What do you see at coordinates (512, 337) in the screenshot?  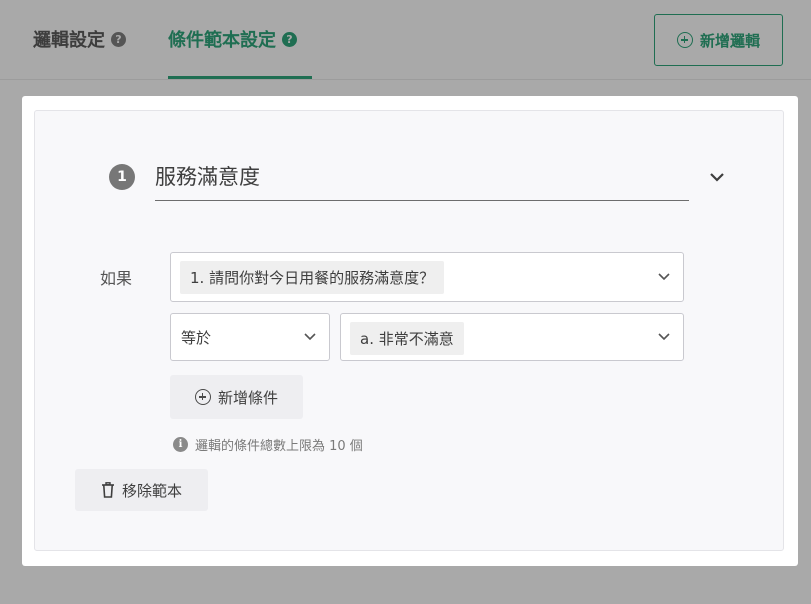 I see `answer-select: a. 非常不滿意` at bounding box center [512, 337].